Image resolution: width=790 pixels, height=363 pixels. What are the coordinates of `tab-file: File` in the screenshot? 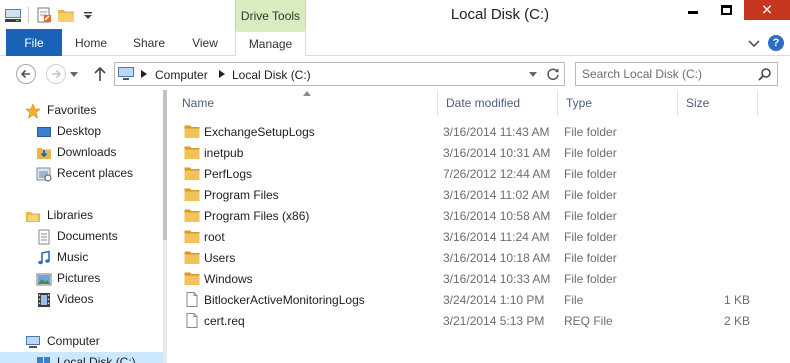 It's located at (34, 42).